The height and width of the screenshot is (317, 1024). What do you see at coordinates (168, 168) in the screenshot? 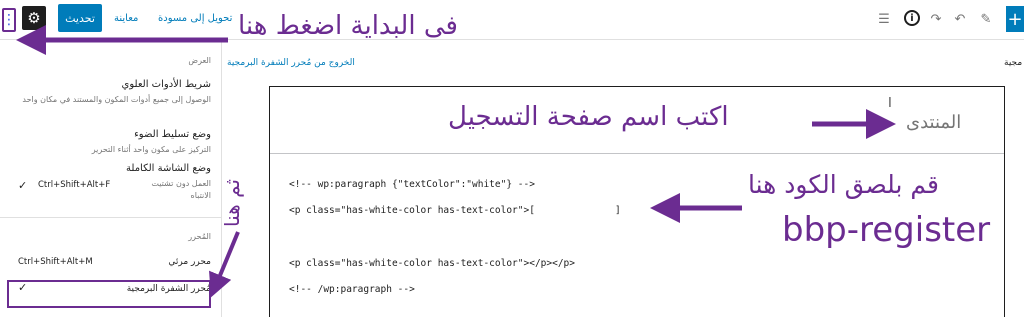
I see `fullscreen-option-title: وضع الشاشة الكاملة` at bounding box center [168, 168].